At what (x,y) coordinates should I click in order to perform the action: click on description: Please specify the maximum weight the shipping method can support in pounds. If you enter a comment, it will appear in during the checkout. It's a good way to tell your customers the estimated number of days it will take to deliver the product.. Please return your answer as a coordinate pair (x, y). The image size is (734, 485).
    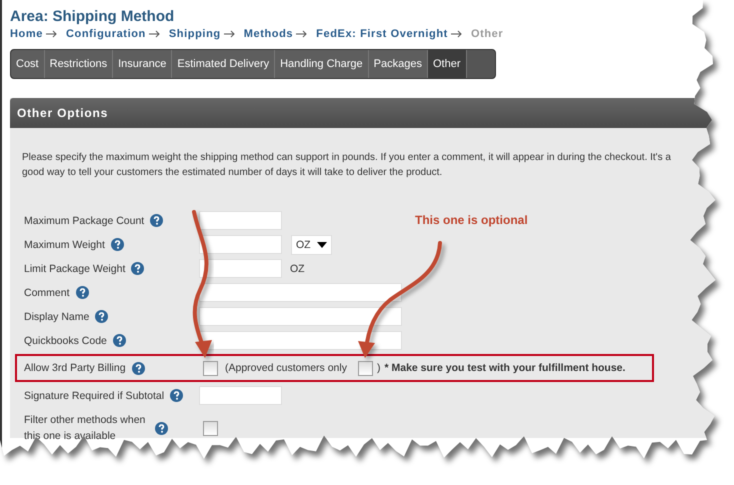
    Looking at the image, I should click on (347, 165).